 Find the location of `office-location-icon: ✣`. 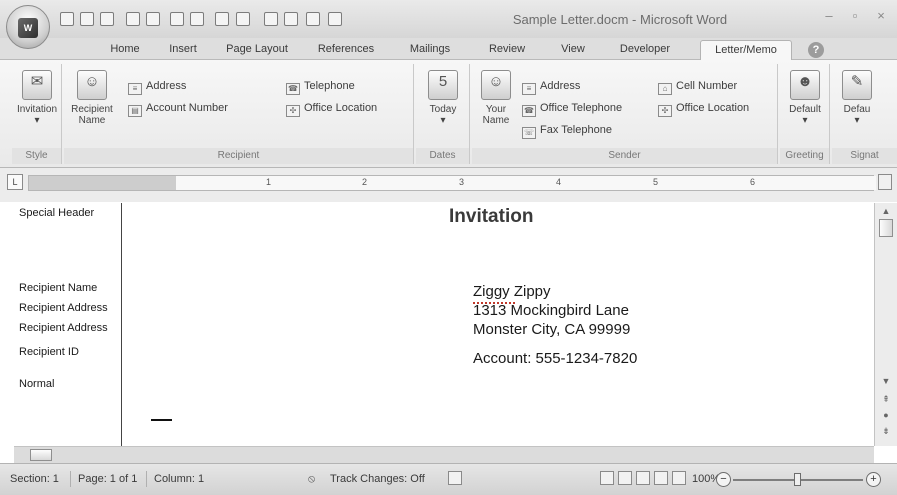

office-location-icon: ✣ is located at coordinates (293, 111).